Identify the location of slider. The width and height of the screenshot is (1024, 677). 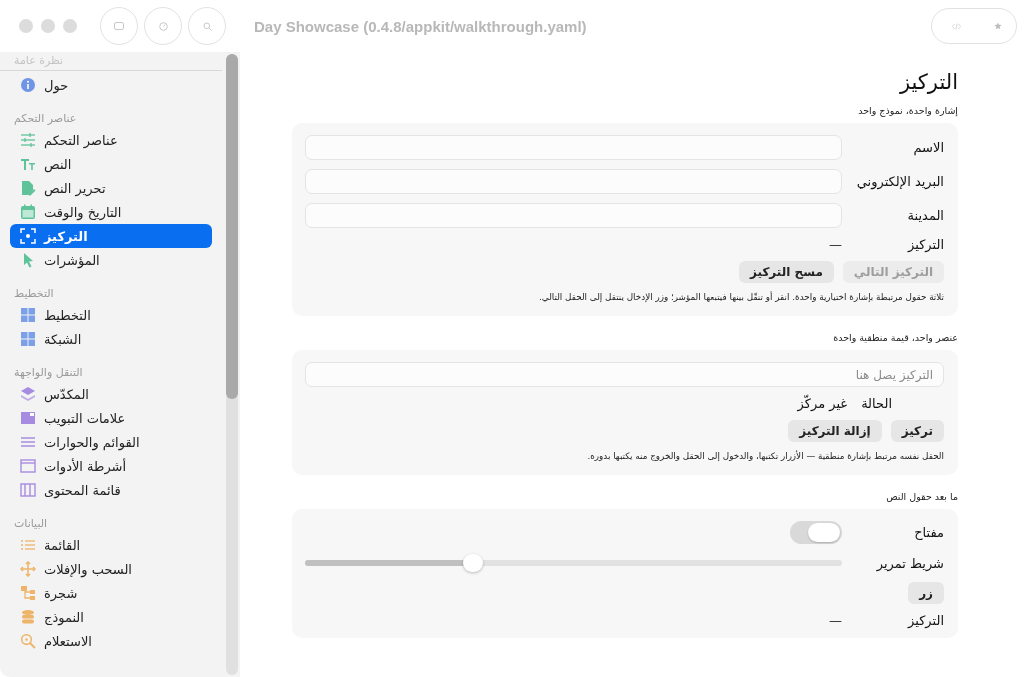
(573, 563).